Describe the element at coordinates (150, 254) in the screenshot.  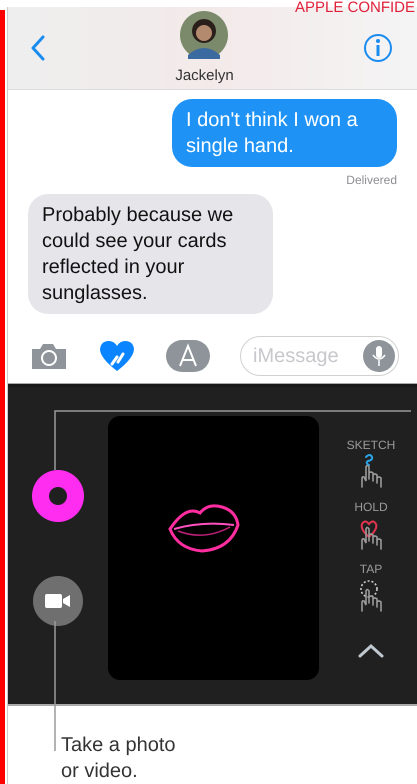
I see `received-message-bubble: Probably because we could see your cards reflected in your sunglasses.` at that location.